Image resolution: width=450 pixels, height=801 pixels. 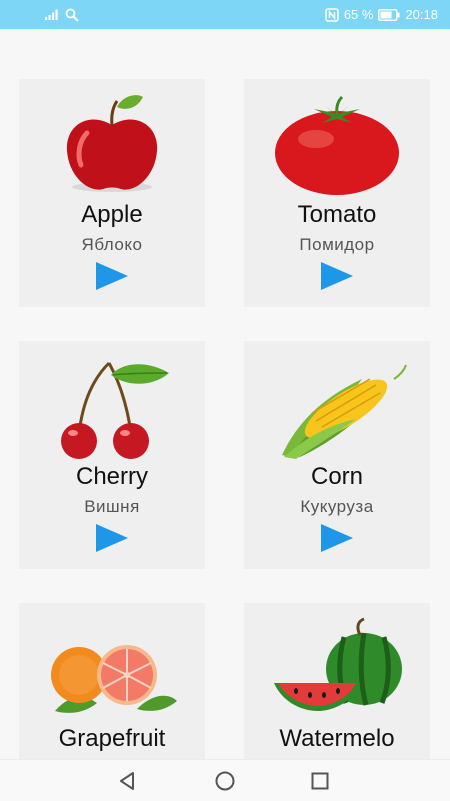 I want to click on watermelon-image, so click(x=338, y=664).